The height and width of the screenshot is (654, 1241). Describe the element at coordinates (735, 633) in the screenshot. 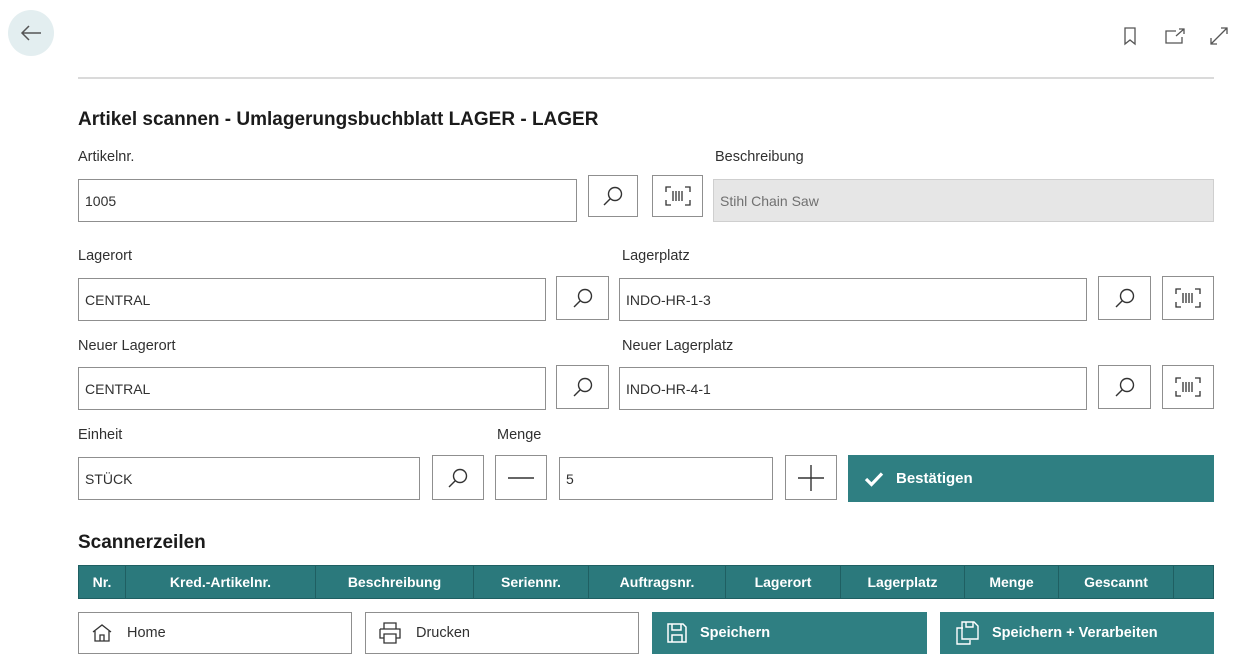

I see `save-label: Speichern` at that location.